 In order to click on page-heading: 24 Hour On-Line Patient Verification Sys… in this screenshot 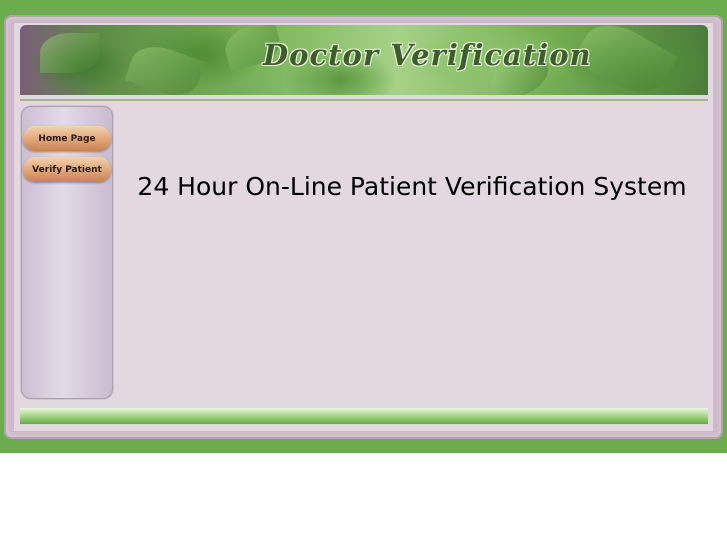, I will do `click(412, 186)`.